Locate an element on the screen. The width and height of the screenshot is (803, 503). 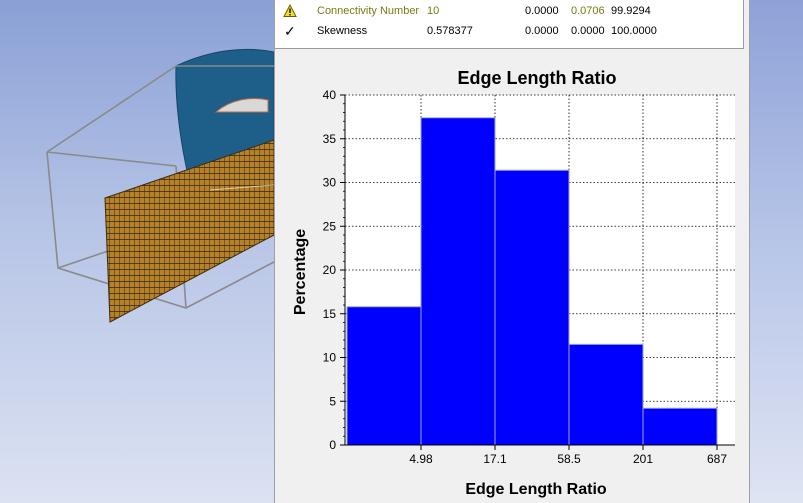
x-tick-label: 4.98 is located at coordinates (421, 459).